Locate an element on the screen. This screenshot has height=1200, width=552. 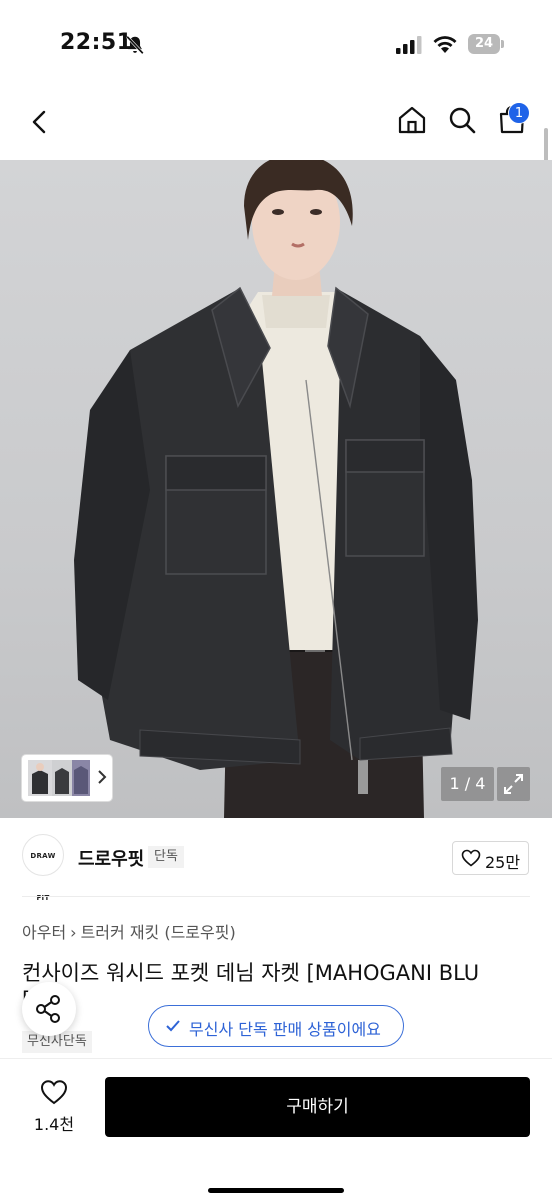
expand-icon is located at coordinates (513, 784).